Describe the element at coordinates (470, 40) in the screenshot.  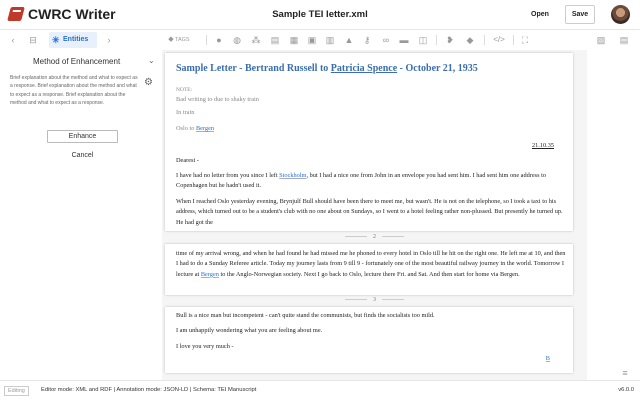
I see `tag-remove-icon: ◆` at that location.